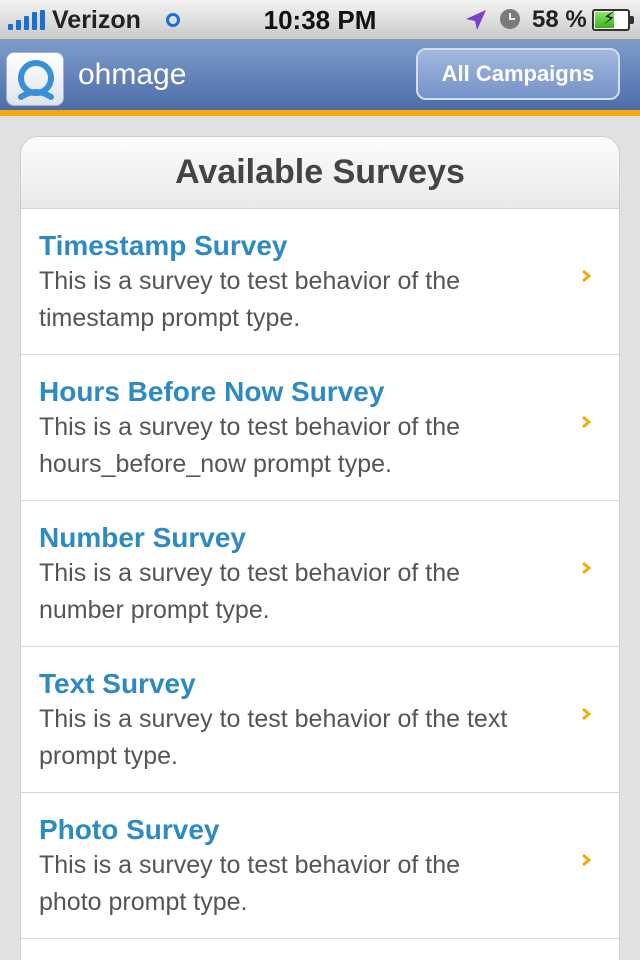  I want to click on battery-icon: ⚡, so click(613, 19).